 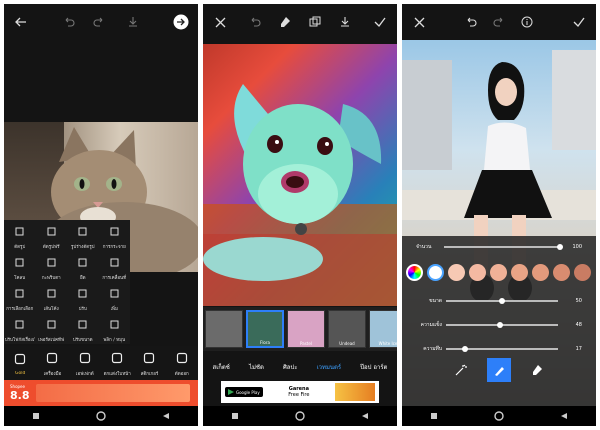 I want to click on tool-item: ตัดรูปฟรี, so click(x=52, y=235).